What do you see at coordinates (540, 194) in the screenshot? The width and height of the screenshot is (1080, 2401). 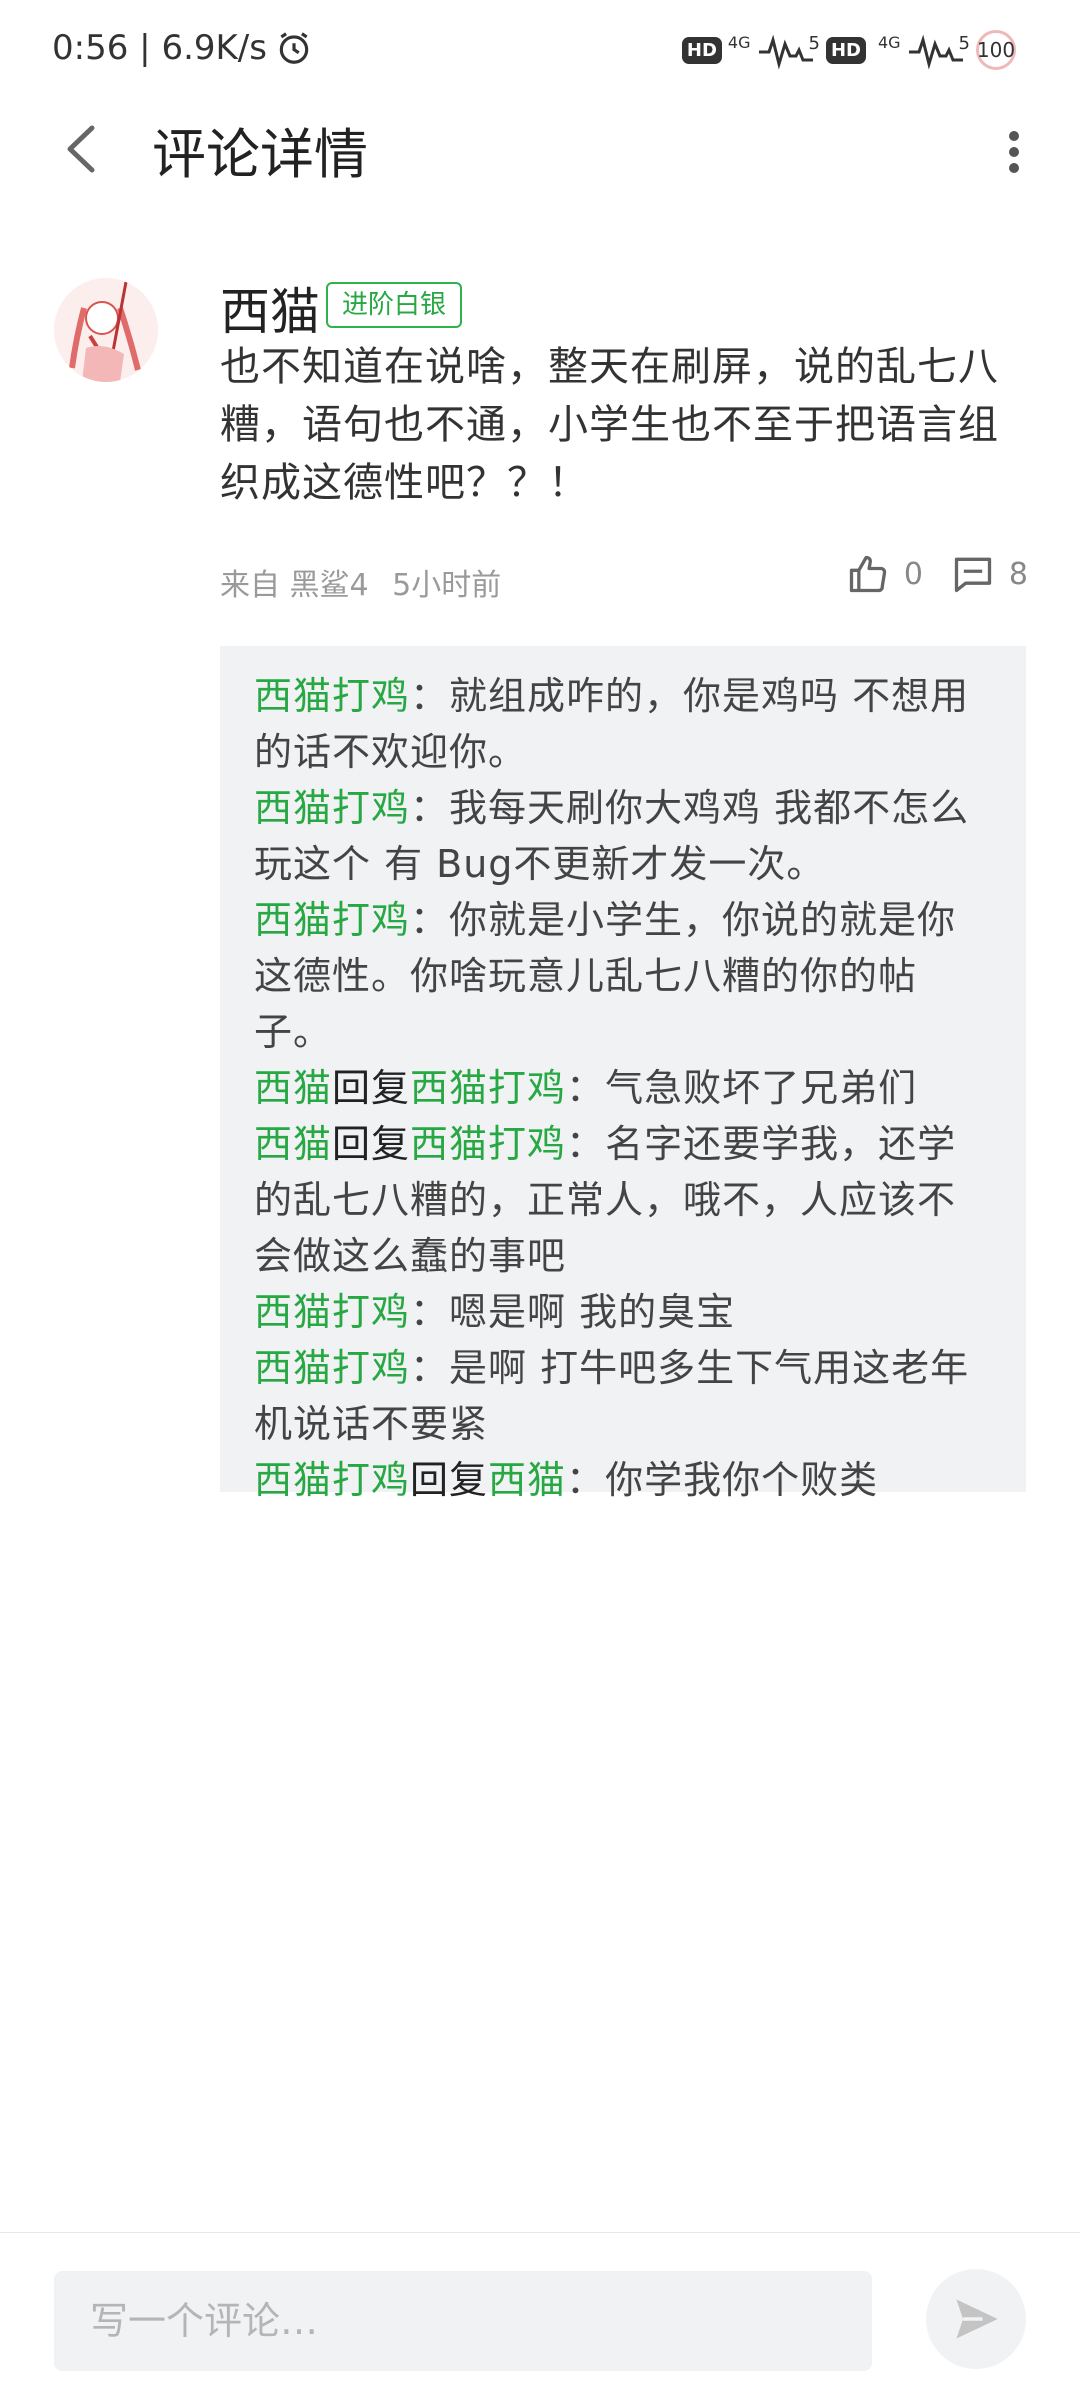 I see `top-bar: 评论详情` at bounding box center [540, 194].